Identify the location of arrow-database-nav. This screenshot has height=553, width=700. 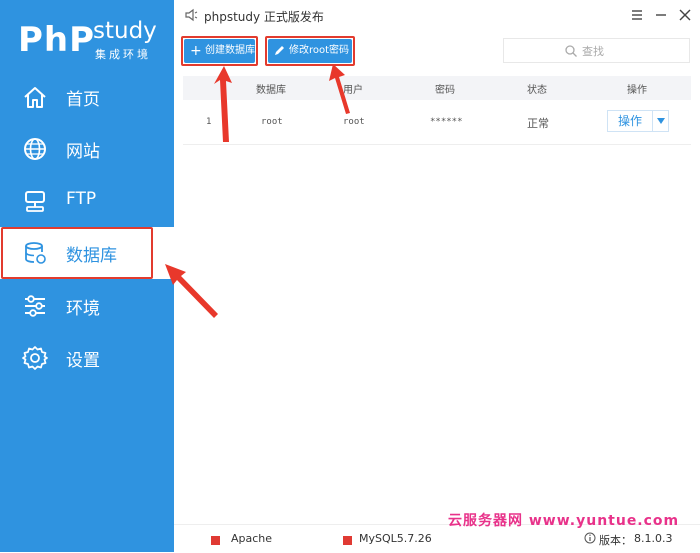
(191, 291).